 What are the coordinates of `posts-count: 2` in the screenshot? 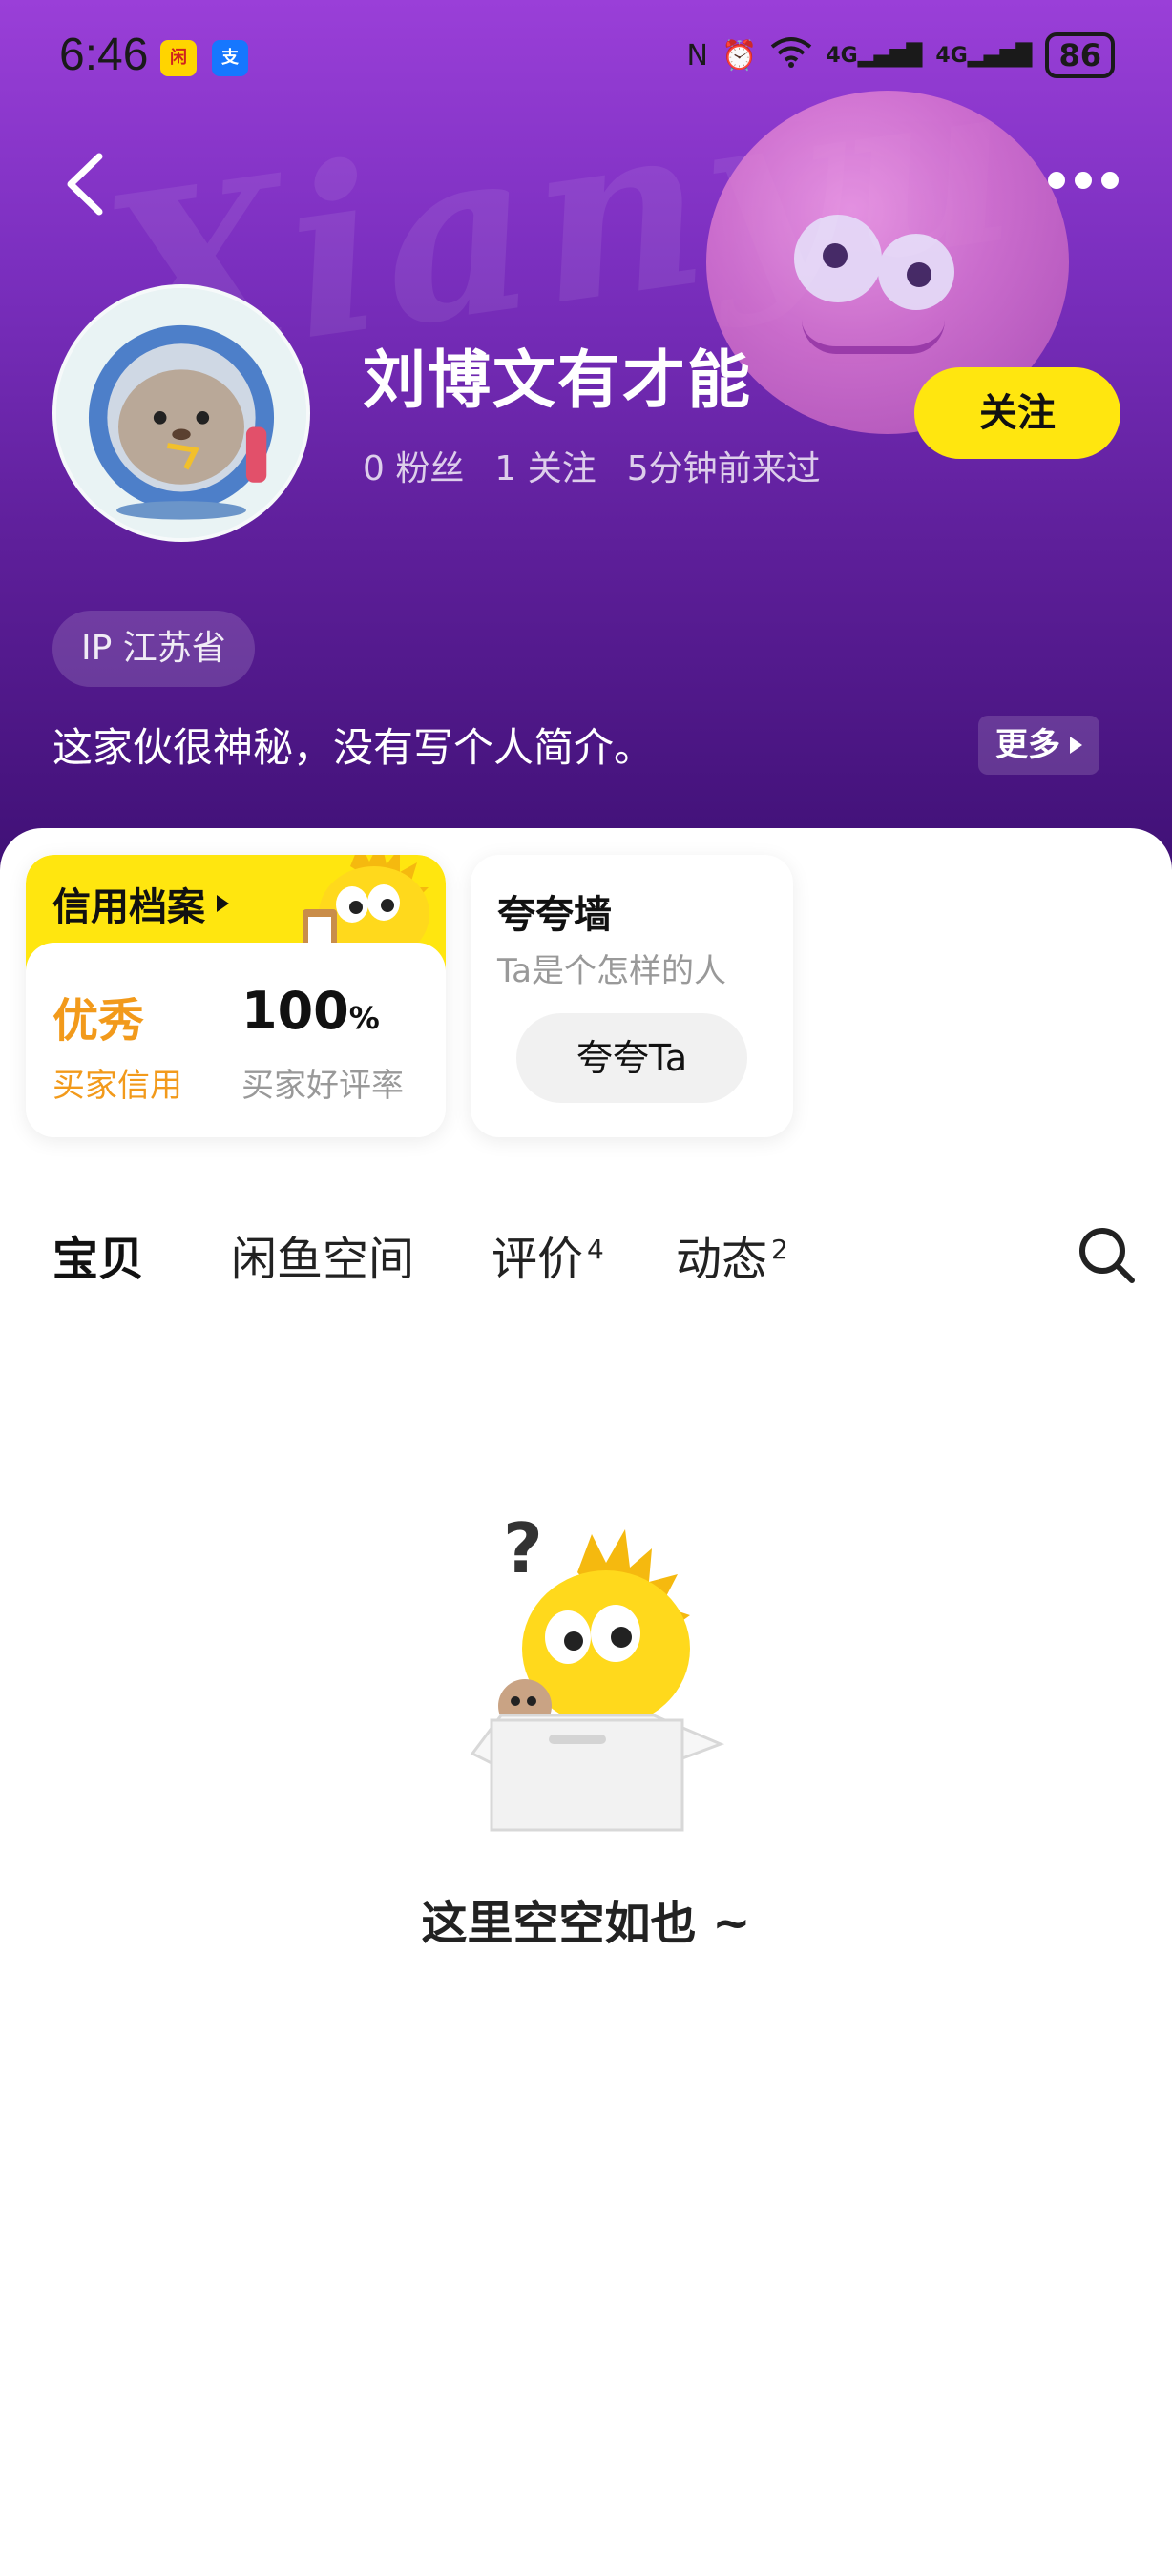 It's located at (779, 1249).